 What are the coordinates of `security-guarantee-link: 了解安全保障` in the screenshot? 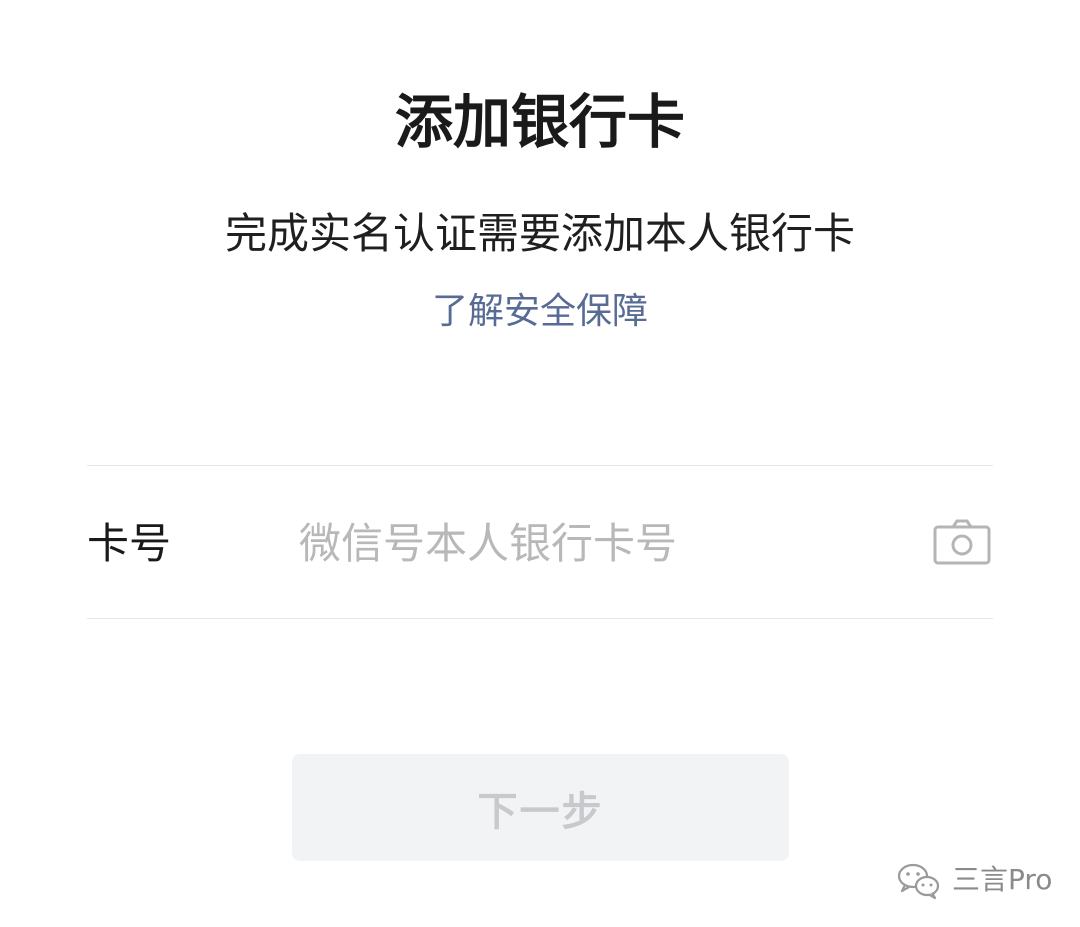 It's located at (540, 311).